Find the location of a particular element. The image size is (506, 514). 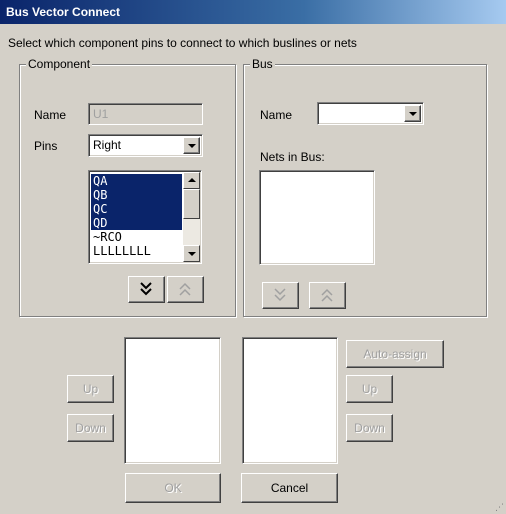

cancel-button: Cancel is located at coordinates (289, 488).